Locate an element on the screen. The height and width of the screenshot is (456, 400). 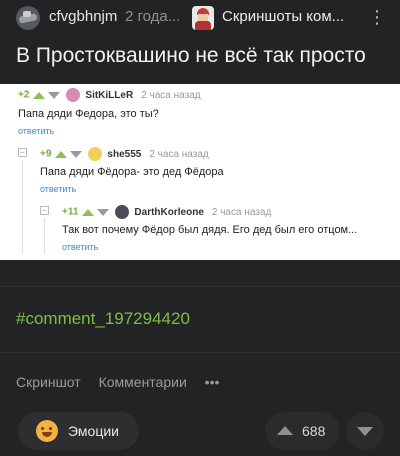
author-name: cfvgbhnjm is located at coordinates (83, 16).